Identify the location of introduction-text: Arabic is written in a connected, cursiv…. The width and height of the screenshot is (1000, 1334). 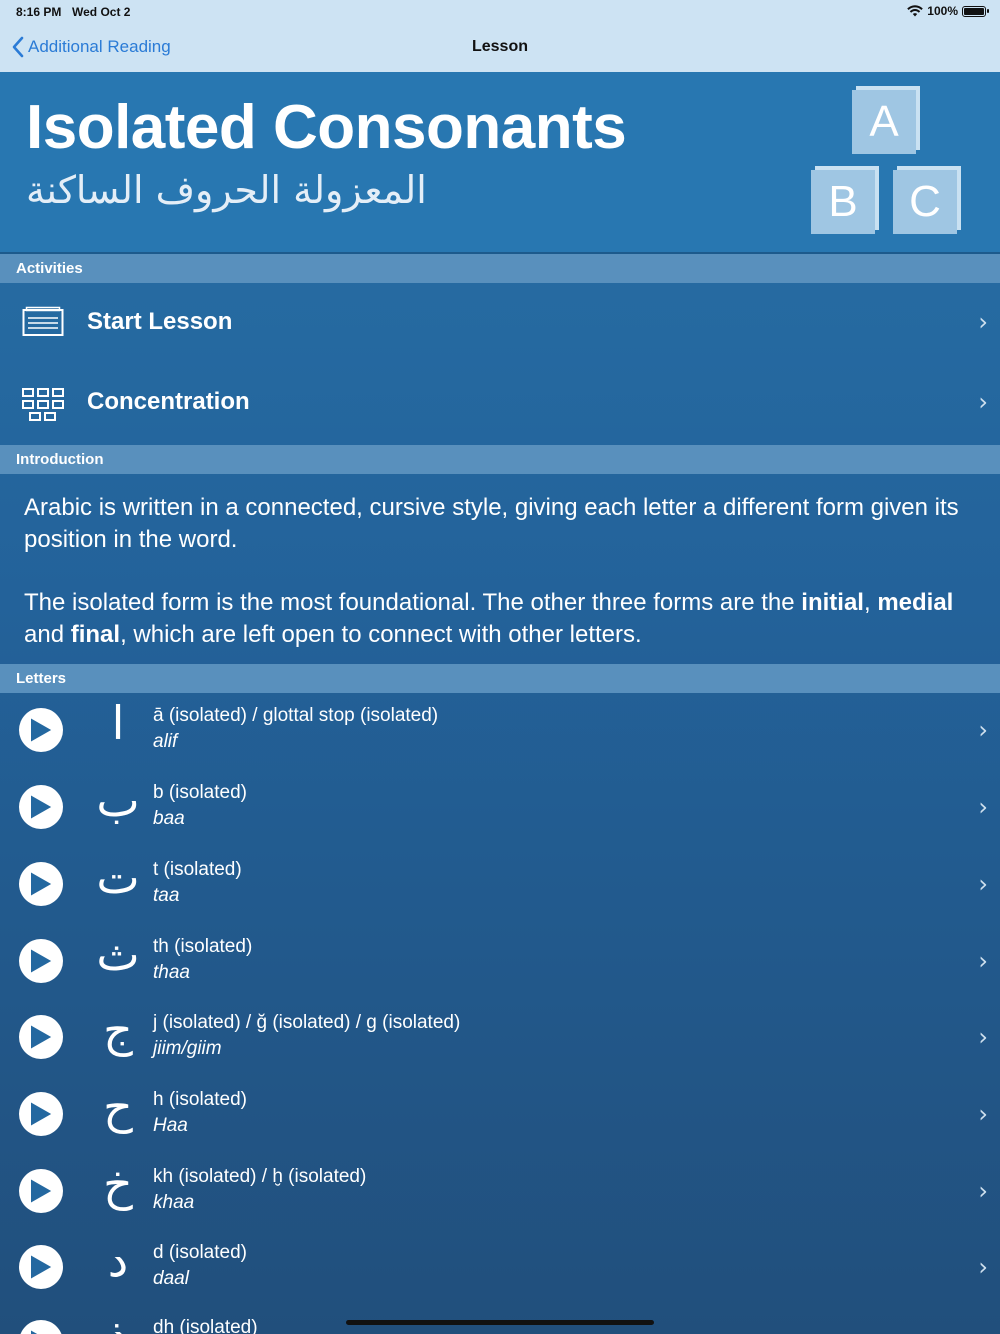
(494, 587).